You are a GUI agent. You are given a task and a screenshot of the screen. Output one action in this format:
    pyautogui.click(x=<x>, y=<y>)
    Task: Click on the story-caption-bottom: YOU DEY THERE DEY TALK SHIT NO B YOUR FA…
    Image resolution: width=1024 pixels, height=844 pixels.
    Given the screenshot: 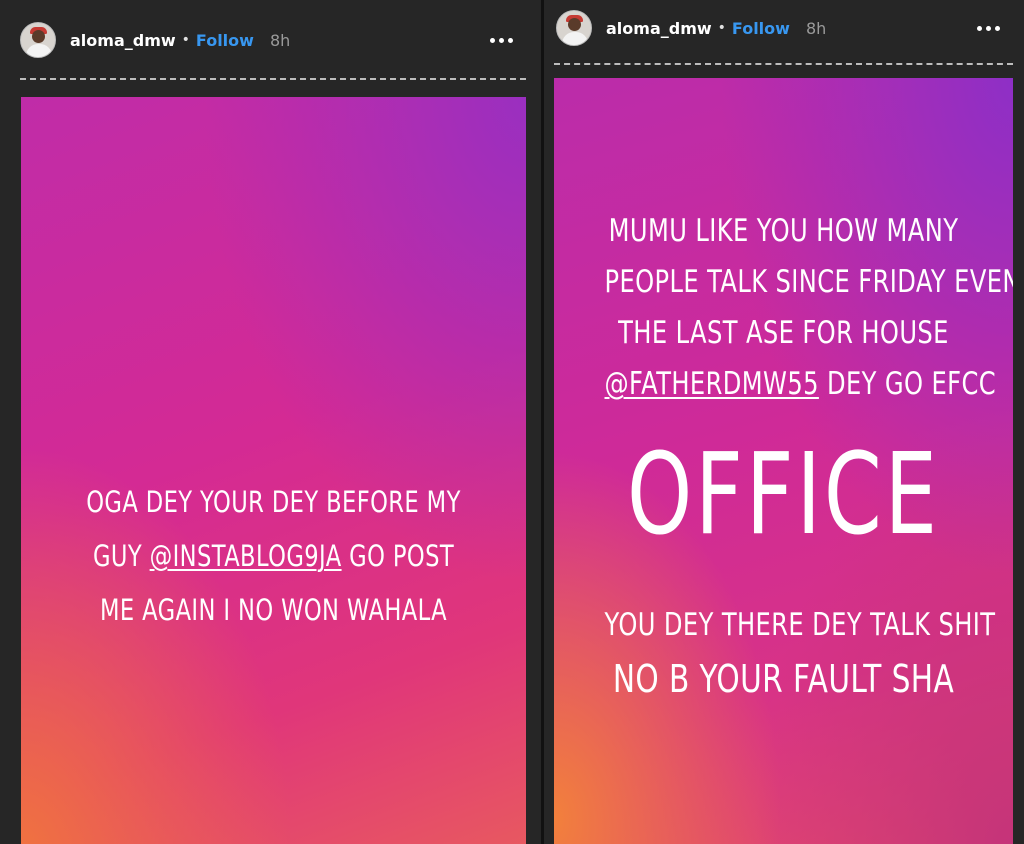 What is the action you would take?
    pyautogui.click(x=783, y=652)
    